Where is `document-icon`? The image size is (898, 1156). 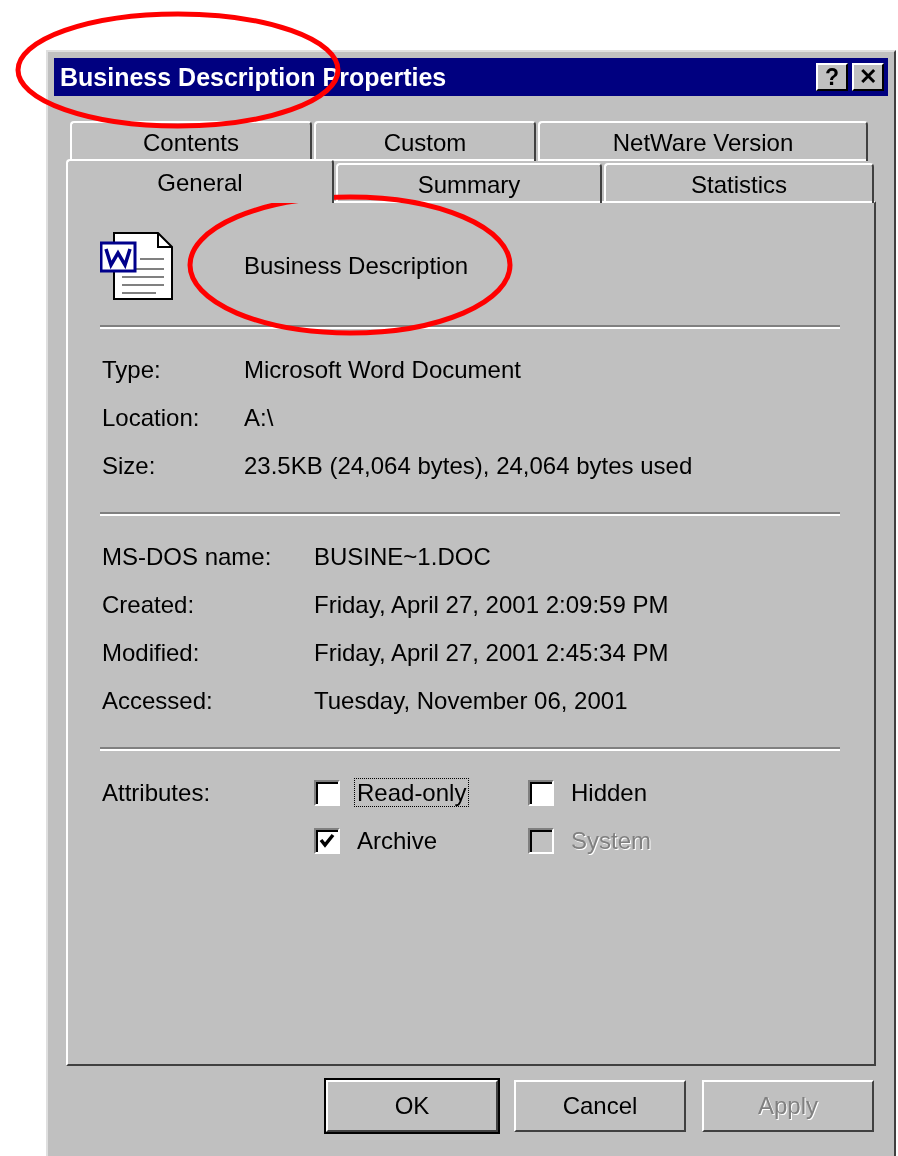
document-icon is located at coordinates (138, 266).